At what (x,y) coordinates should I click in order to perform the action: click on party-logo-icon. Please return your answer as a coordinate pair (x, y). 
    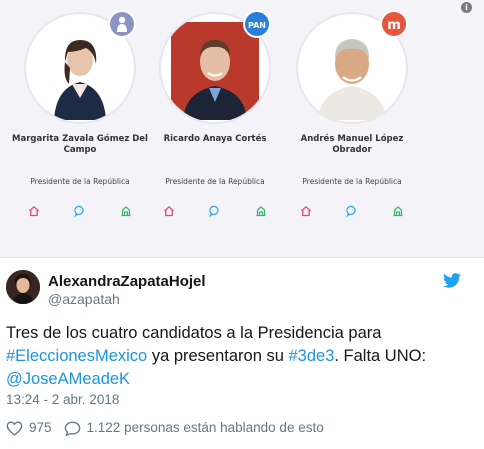
    Looking at the image, I should click on (122, 24).